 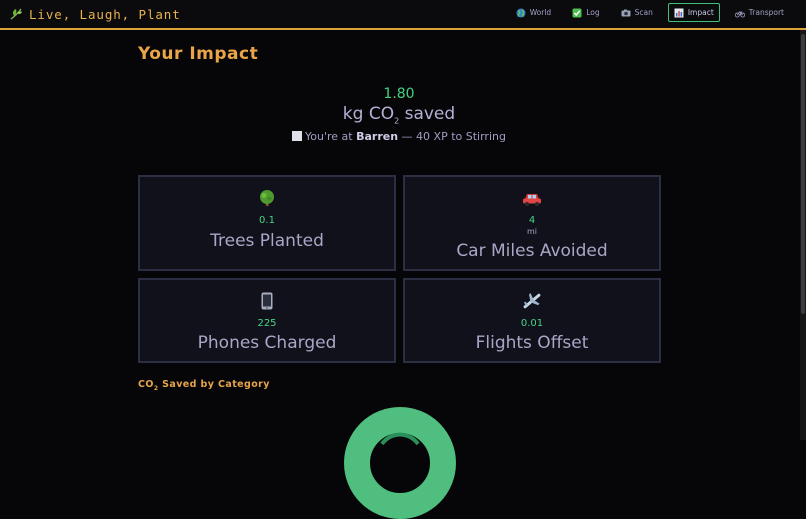 What do you see at coordinates (532, 301) in the screenshot?
I see `airplane-icon` at bounding box center [532, 301].